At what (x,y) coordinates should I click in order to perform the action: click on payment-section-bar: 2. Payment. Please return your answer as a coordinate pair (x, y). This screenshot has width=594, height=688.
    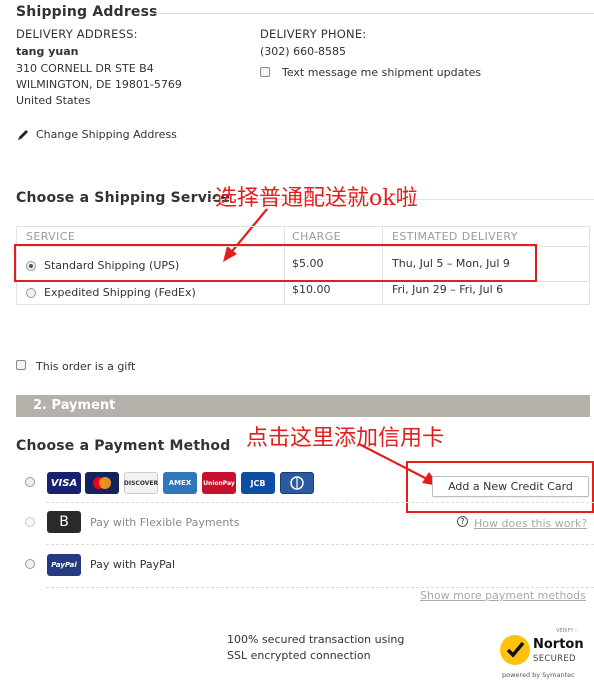
    Looking at the image, I should click on (303, 406).